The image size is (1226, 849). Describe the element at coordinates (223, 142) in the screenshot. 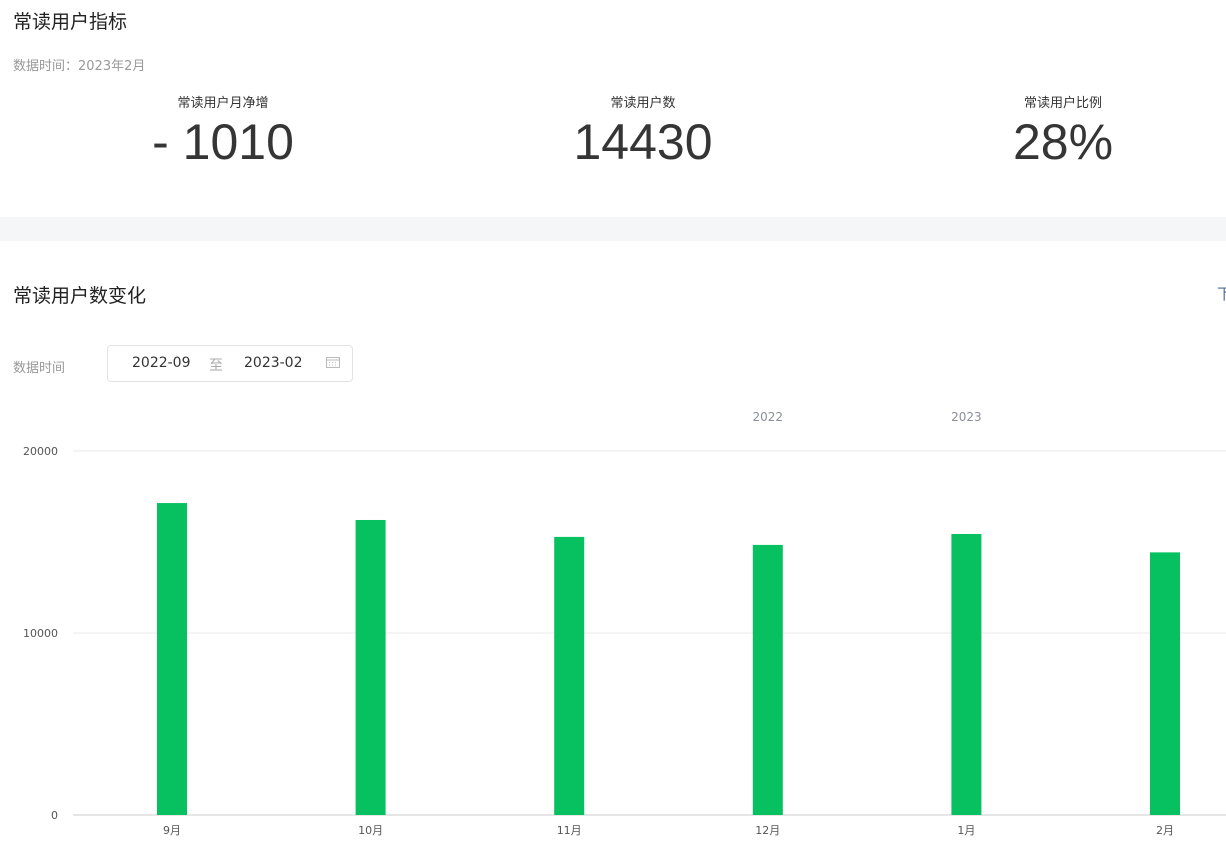

I see `metric-value: - 1010` at that location.